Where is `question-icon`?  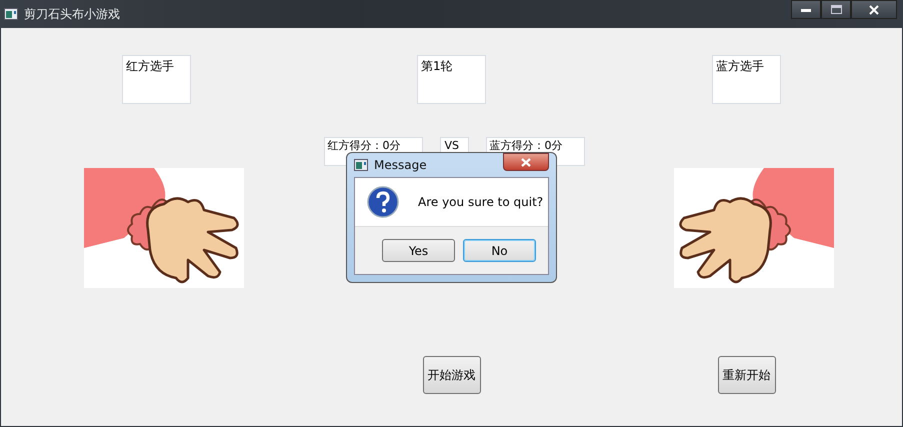
question-icon is located at coordinates (383, 202).